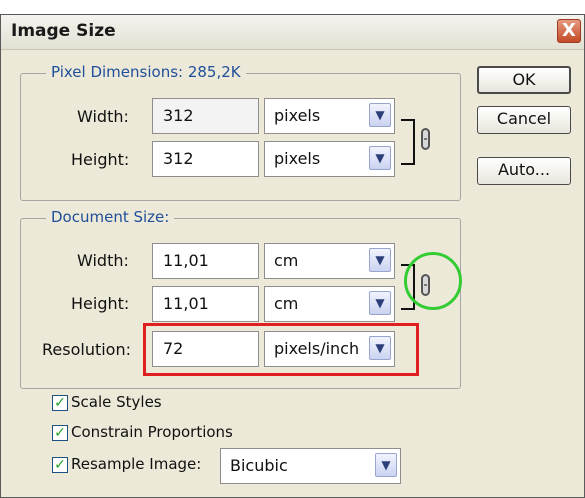 This screenshot has height=498, width=585. Describe the element at coordinates (116, 402) in the screenshot. I see `scale-styles-label: Scale Styles` at that location.